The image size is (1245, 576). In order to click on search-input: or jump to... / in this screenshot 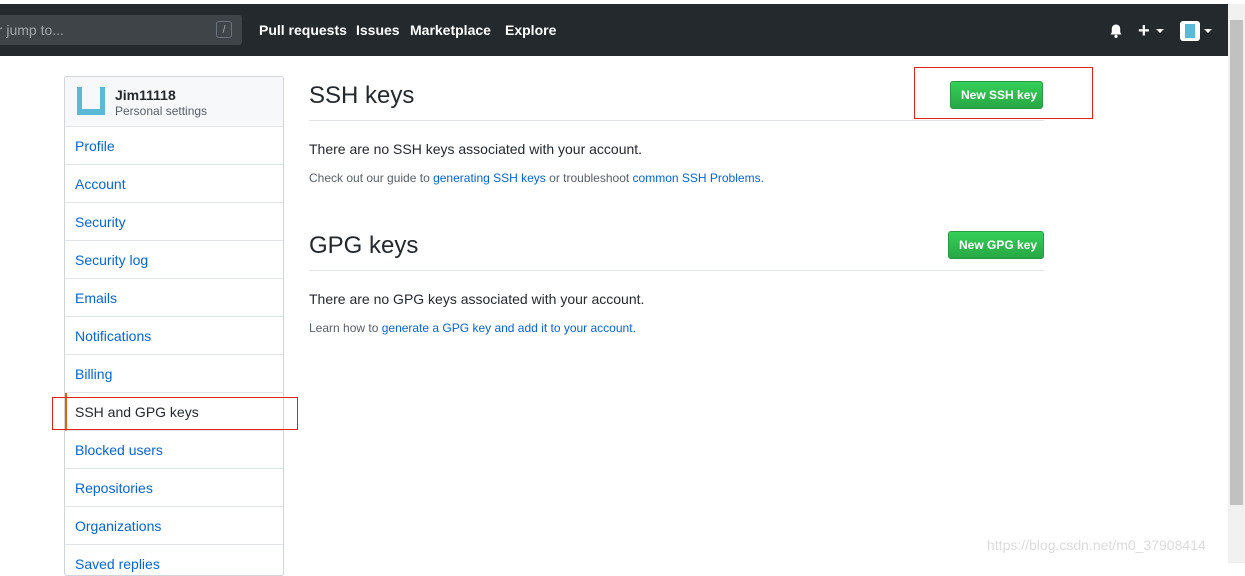, I will do `click(121, 30)`.